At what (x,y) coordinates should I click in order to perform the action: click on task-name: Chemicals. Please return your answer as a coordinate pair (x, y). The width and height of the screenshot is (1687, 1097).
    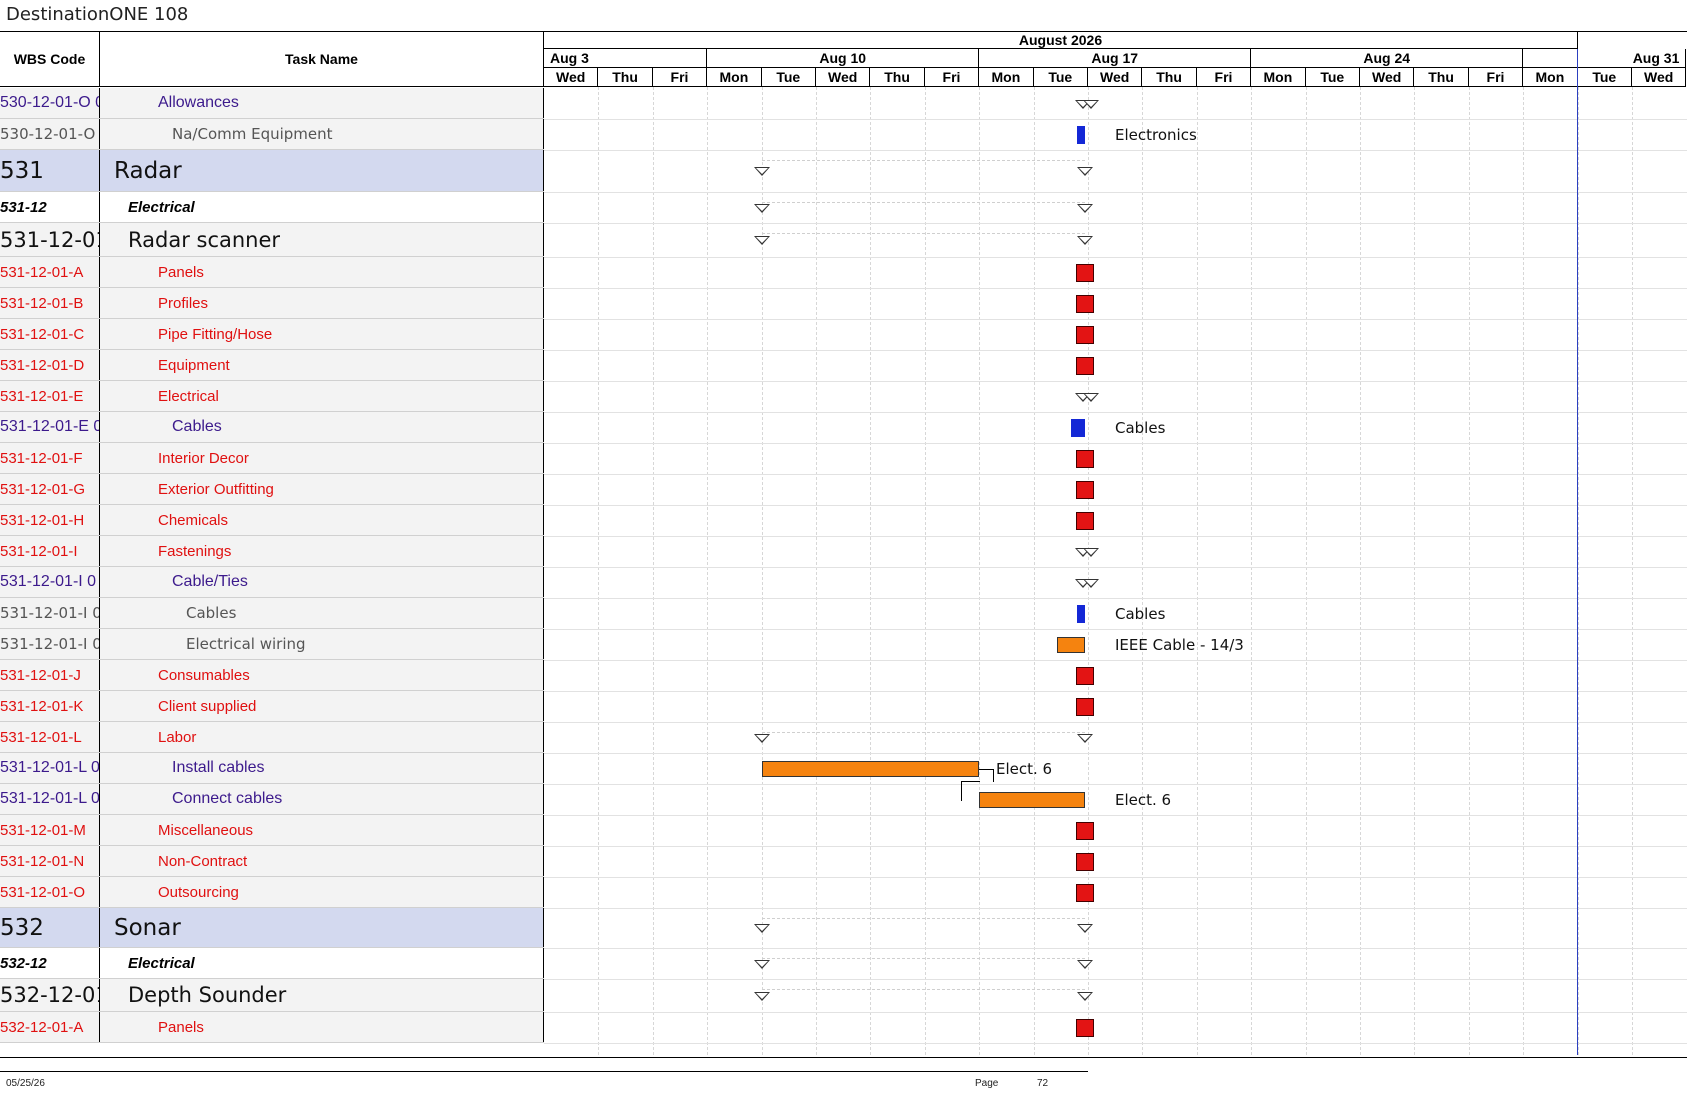
    Looking at the image, I should click on (322, 520).